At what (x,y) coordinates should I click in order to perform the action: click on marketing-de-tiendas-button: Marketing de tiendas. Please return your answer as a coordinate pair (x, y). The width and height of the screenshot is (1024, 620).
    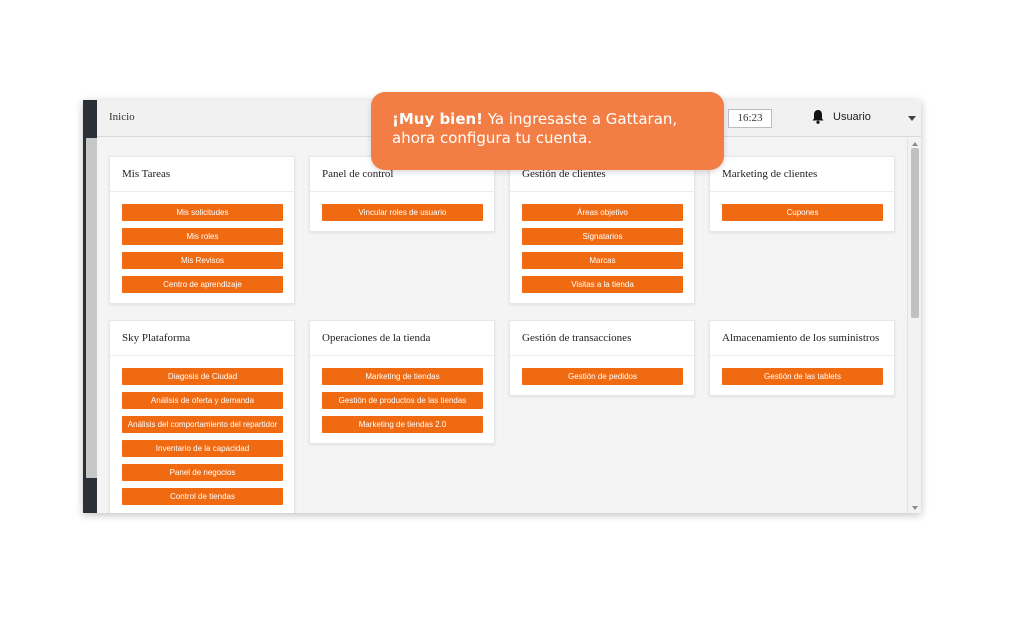
    Looking at the image, I should click on (402, 376).